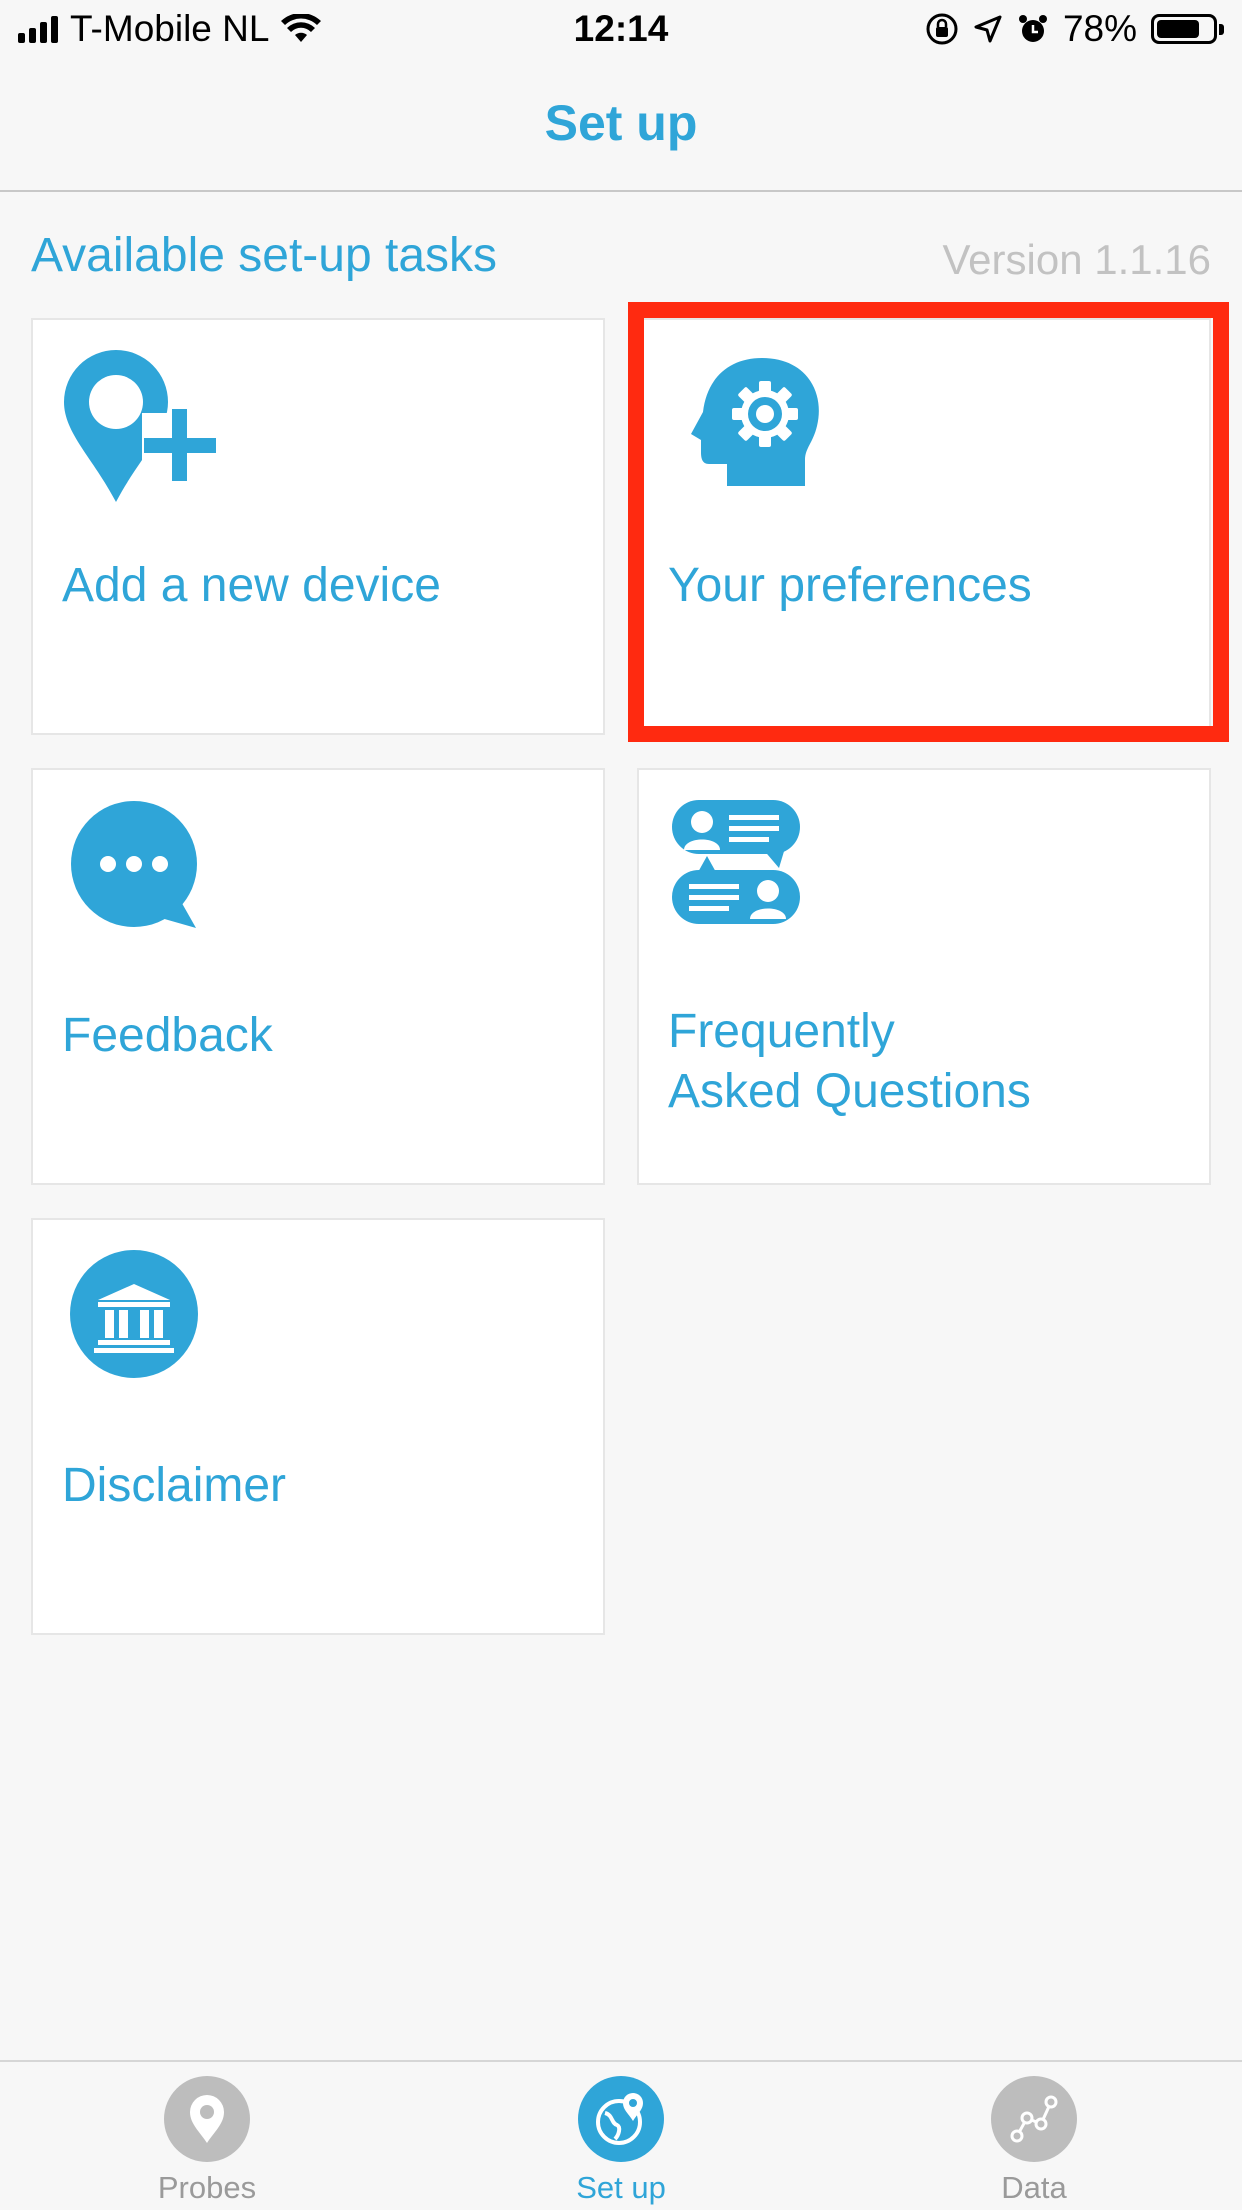 The width and height of the screenshot is (1242, 2210). I want to click on add-device-tile: Add a new device, so click(318, 526).